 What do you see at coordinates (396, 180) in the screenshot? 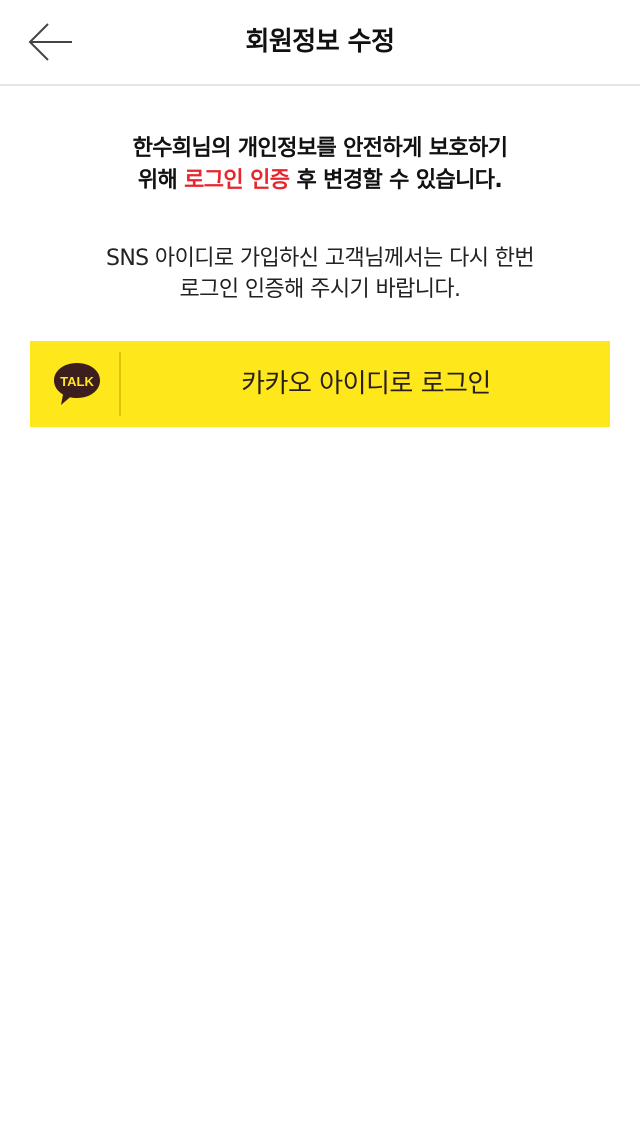
I see `intro-line-2-suffix: 후 변경할 수 있습니다.` at bounding box center [396, 180].